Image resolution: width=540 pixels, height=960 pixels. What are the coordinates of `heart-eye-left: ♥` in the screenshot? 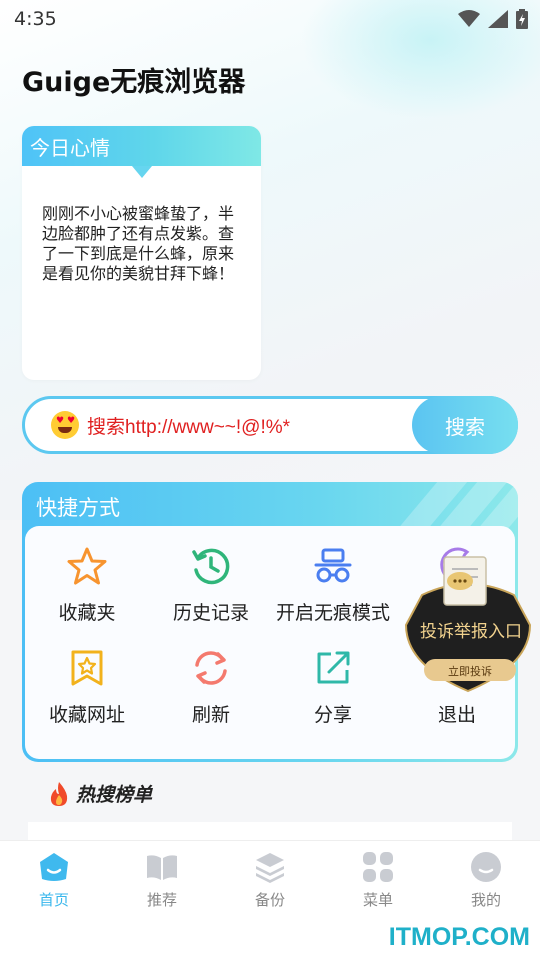 It's located at (60, 421).